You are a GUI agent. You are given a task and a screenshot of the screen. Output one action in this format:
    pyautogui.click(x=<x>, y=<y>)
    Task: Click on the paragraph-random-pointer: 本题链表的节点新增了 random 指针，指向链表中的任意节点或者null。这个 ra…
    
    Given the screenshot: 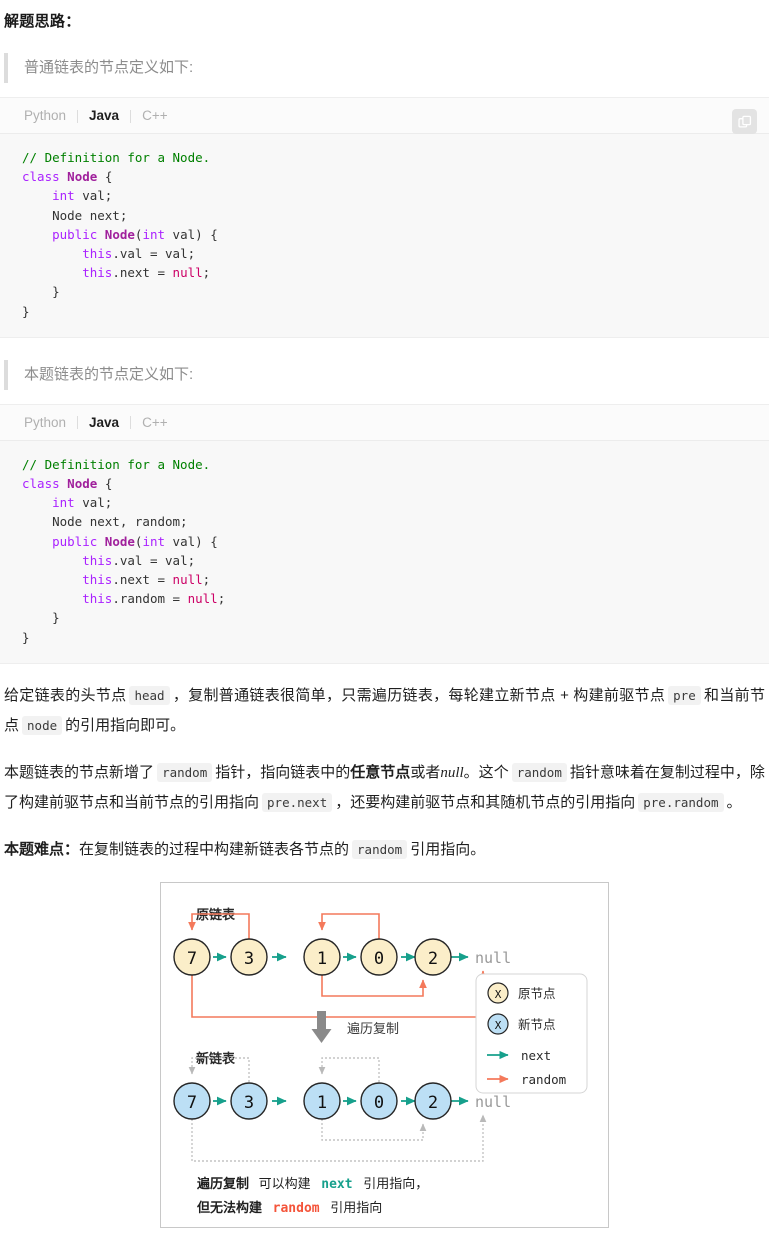 What is the action you would take?
    pyautogui.click(x=384, y=788)
    